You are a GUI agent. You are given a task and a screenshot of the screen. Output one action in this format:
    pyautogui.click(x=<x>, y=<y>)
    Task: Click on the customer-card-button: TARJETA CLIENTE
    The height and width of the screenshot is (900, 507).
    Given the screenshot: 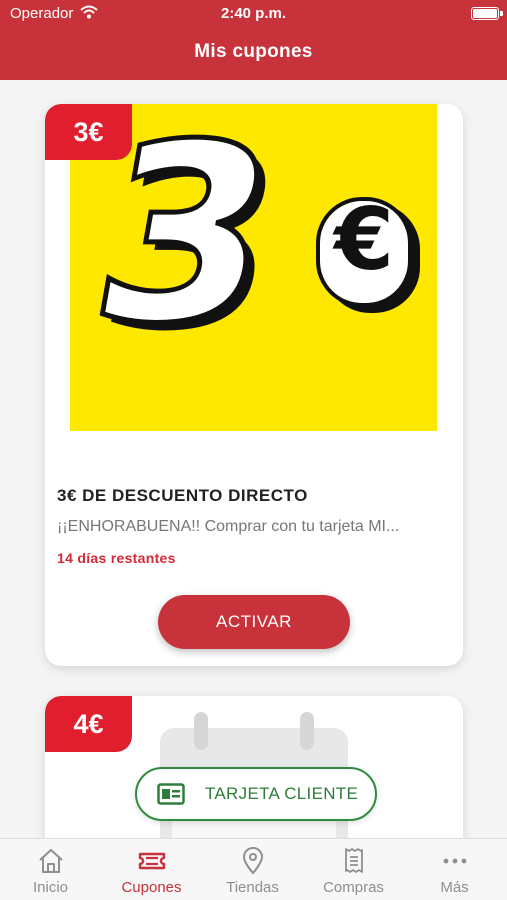 What is the action you would take?
    pyautogui.click(x=256, y=794)
    